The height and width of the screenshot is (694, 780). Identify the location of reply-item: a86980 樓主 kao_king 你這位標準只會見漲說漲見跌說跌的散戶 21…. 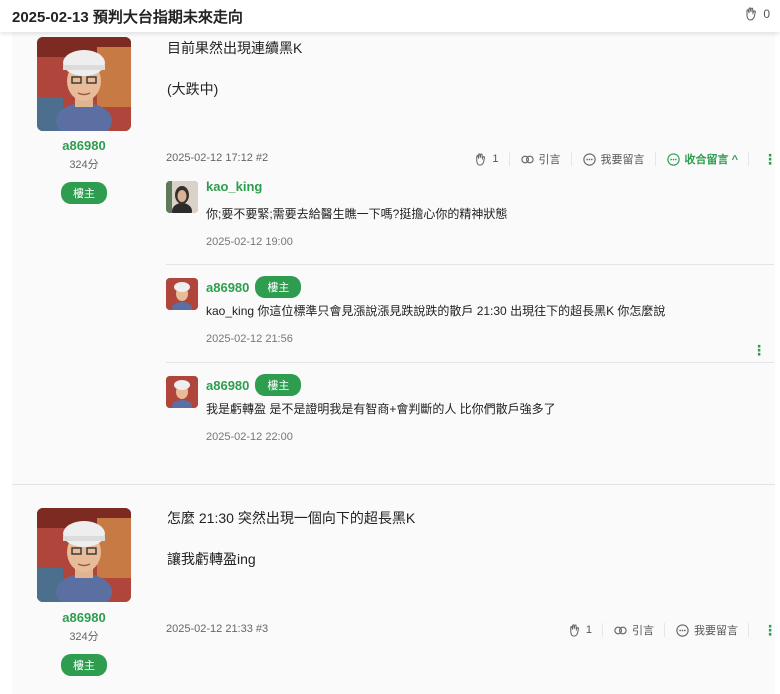
(470, 322).